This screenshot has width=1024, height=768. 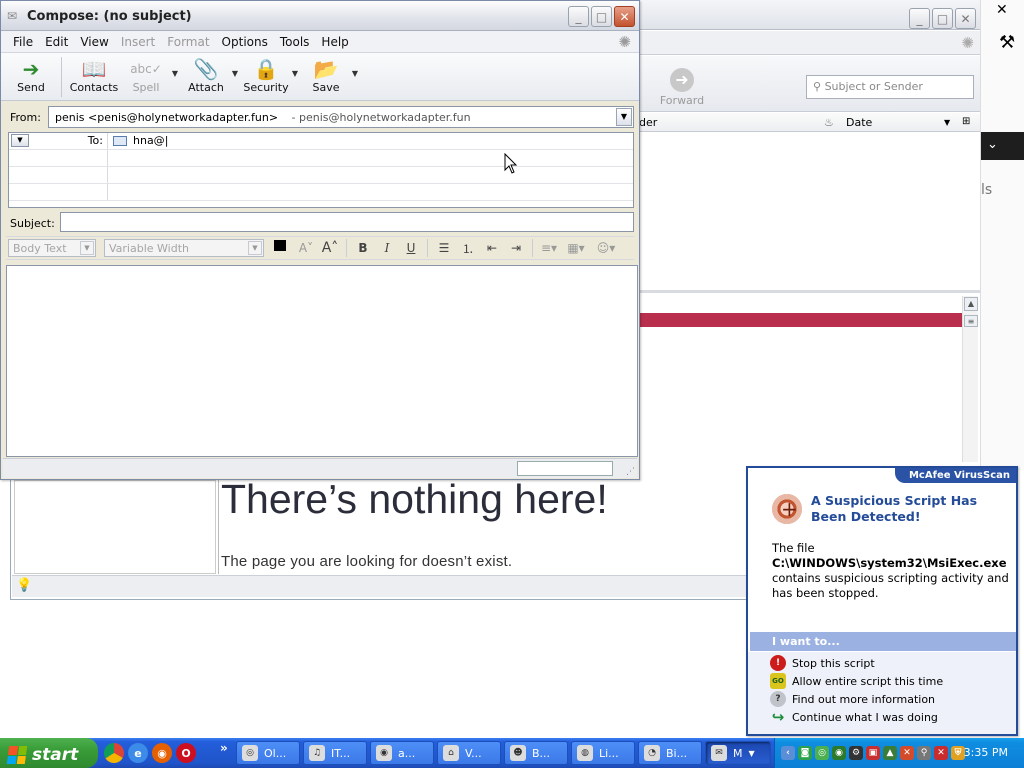 I want to click on compose-titlebar: ✉ Compose: (no subject) _ □ ✕, so click(x=320, y=16).